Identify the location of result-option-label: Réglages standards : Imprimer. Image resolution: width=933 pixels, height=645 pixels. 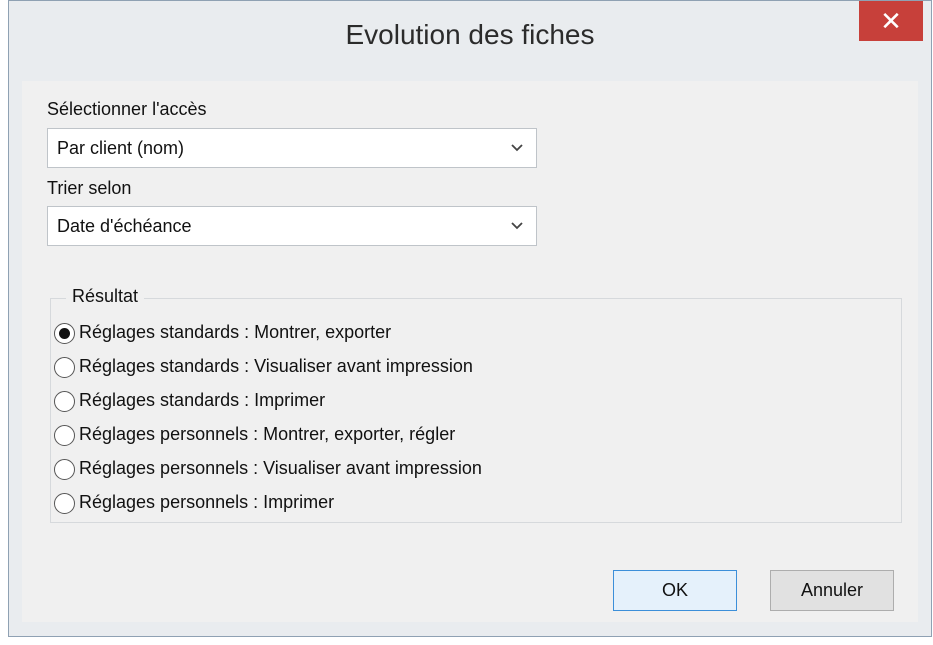
(202, 400).